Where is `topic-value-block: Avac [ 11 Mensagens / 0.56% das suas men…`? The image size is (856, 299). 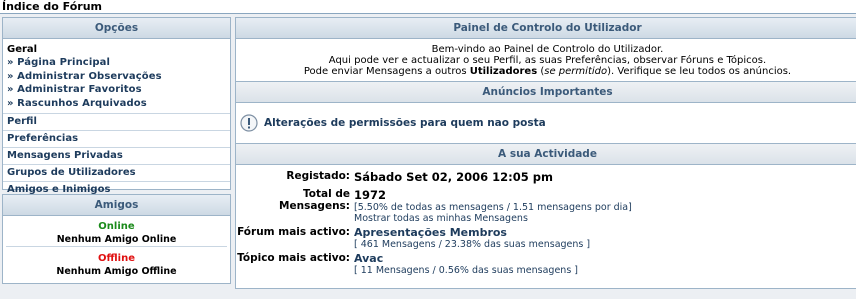 topic-value-block: Avac [ 11 Mensagens / 0.56% das suas men… is located at coordinates (466, 264).